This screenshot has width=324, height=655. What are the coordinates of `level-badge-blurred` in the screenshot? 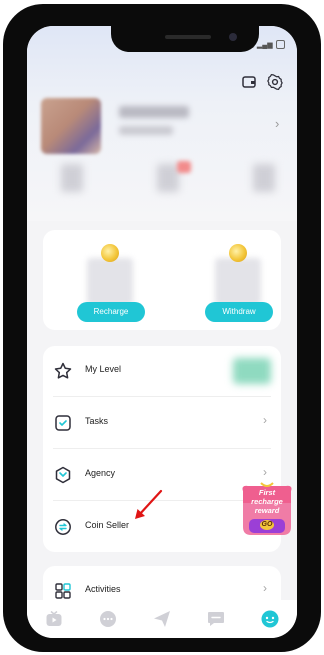 It's located at (252, 371).